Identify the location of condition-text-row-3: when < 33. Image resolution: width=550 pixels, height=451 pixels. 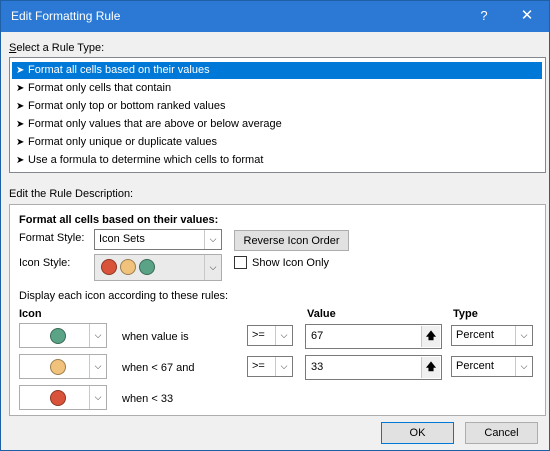
(148, 399).